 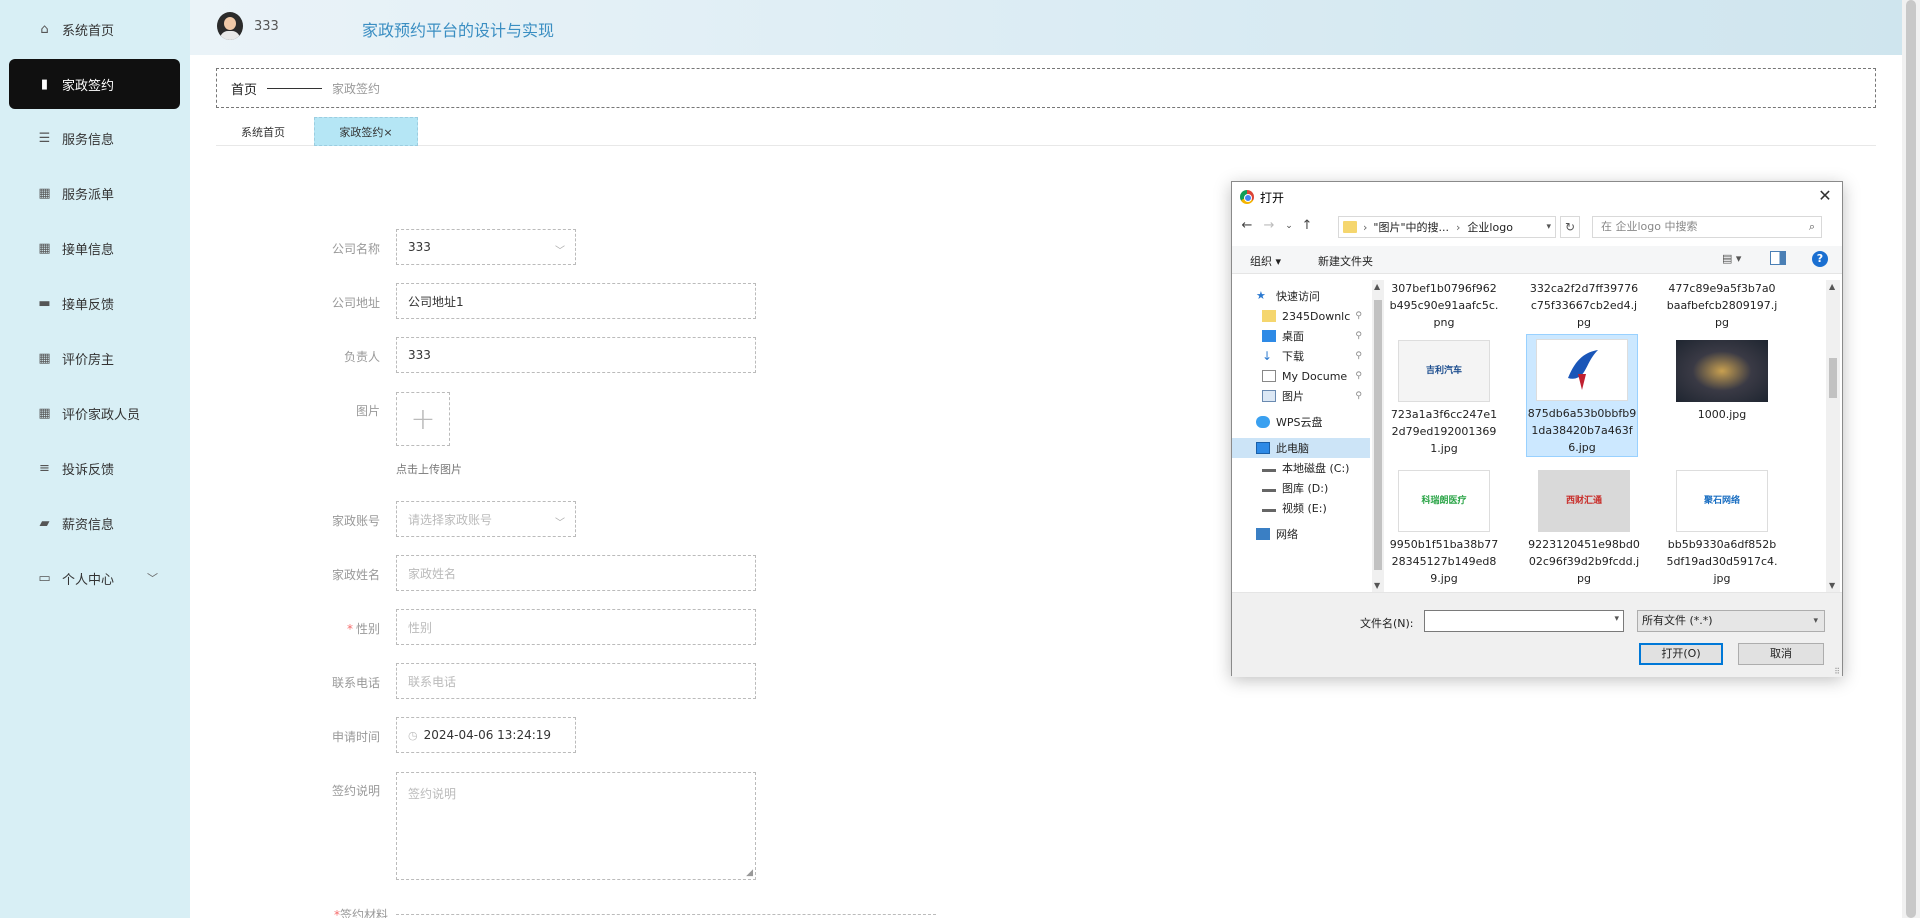 I want to click on filetype-select: 所有文件 (*.*) ▾, so click(x=1731, y=621).